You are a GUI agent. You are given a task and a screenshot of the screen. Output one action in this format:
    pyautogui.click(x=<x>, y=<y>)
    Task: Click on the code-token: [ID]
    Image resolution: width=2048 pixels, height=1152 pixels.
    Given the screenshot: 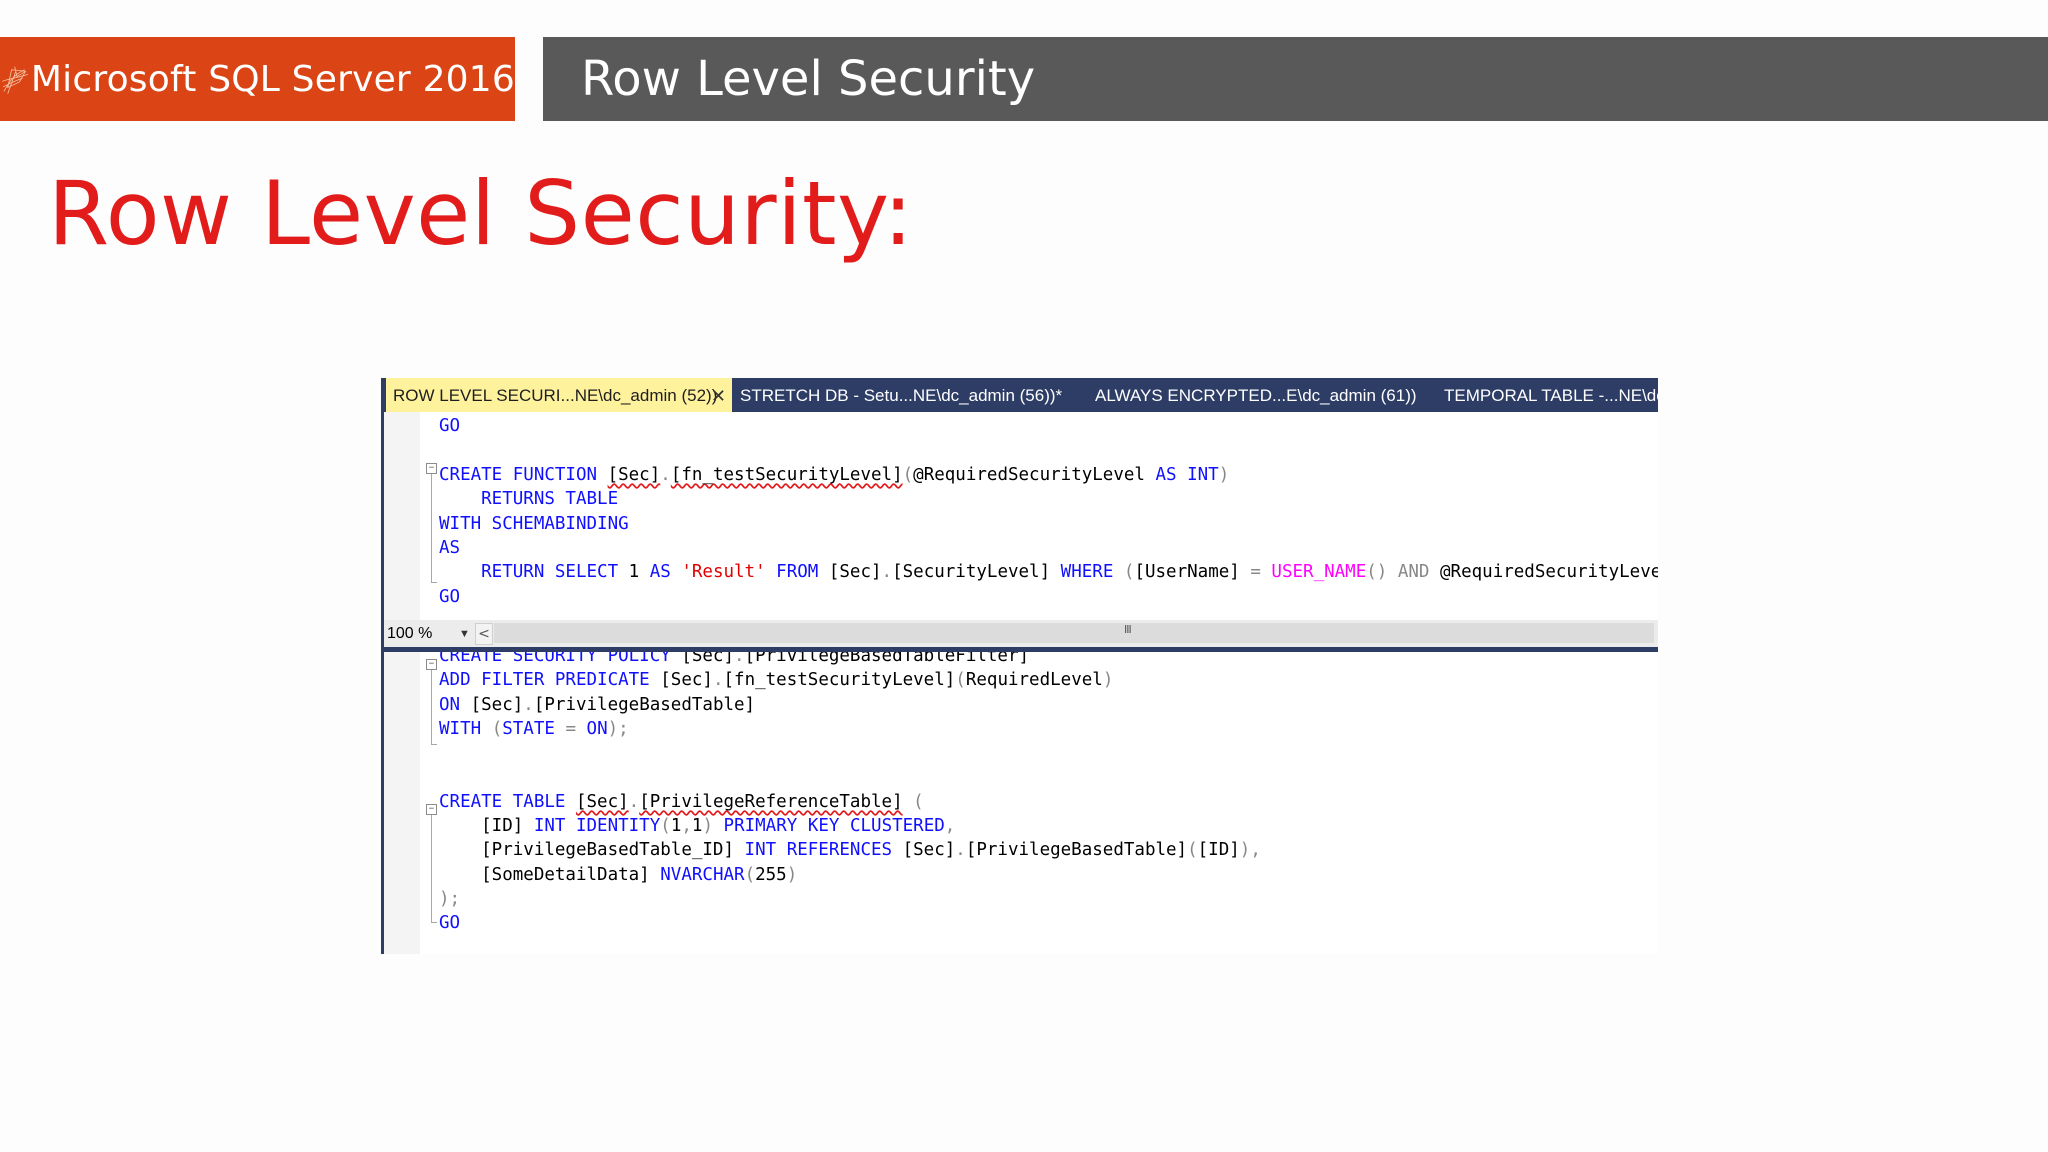 What is the action you would take?
    pyautogui.click(x=1218, y=850)
    